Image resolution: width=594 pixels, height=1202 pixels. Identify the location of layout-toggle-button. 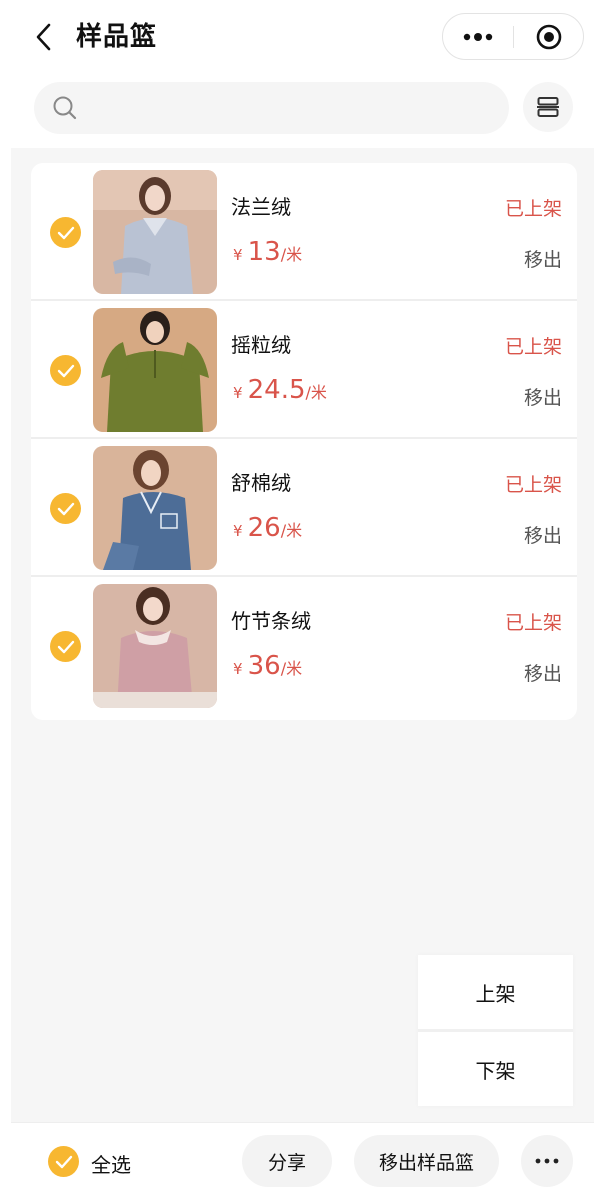
(548, 107).